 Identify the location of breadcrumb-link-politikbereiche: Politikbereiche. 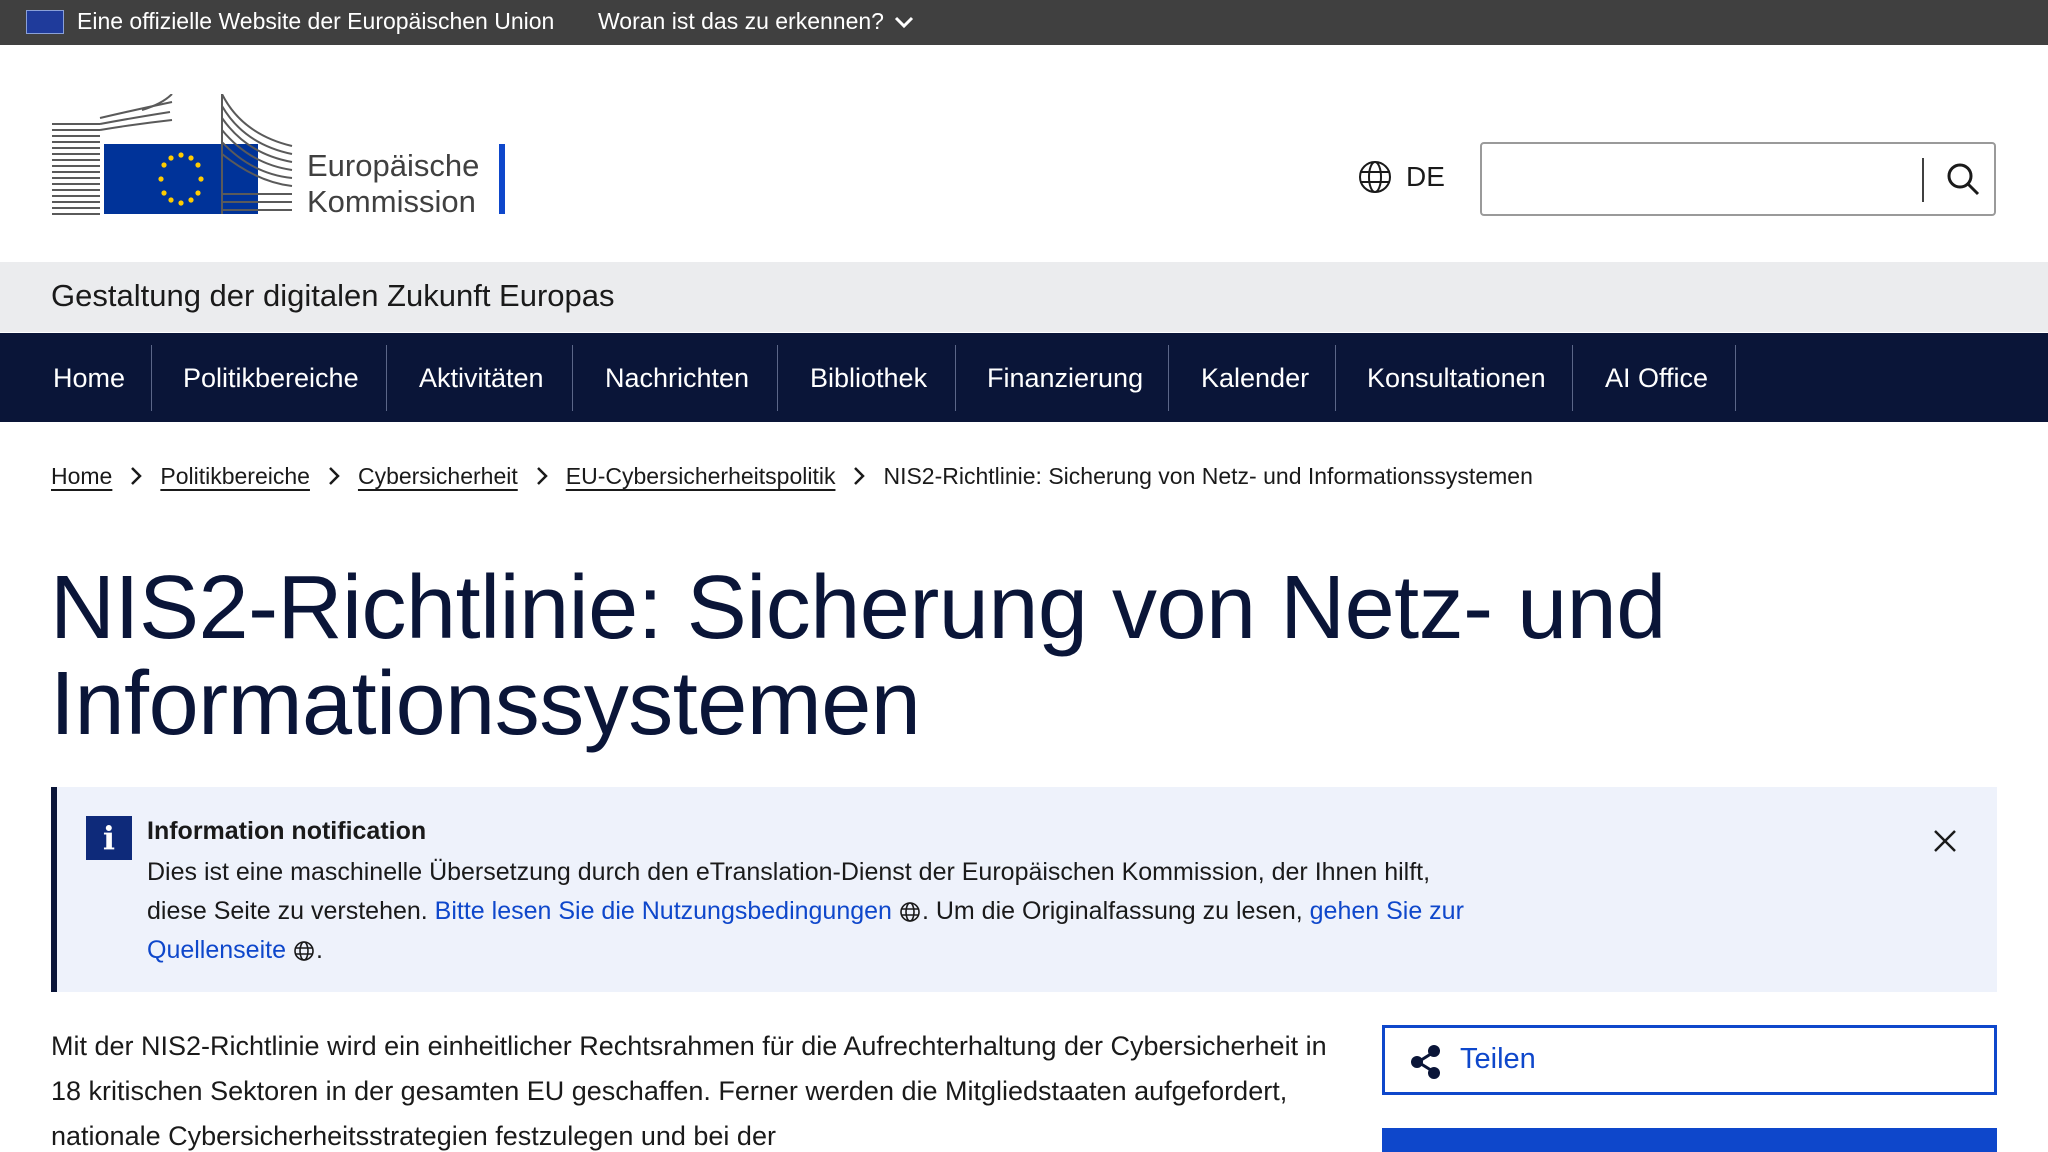
(235, 476).